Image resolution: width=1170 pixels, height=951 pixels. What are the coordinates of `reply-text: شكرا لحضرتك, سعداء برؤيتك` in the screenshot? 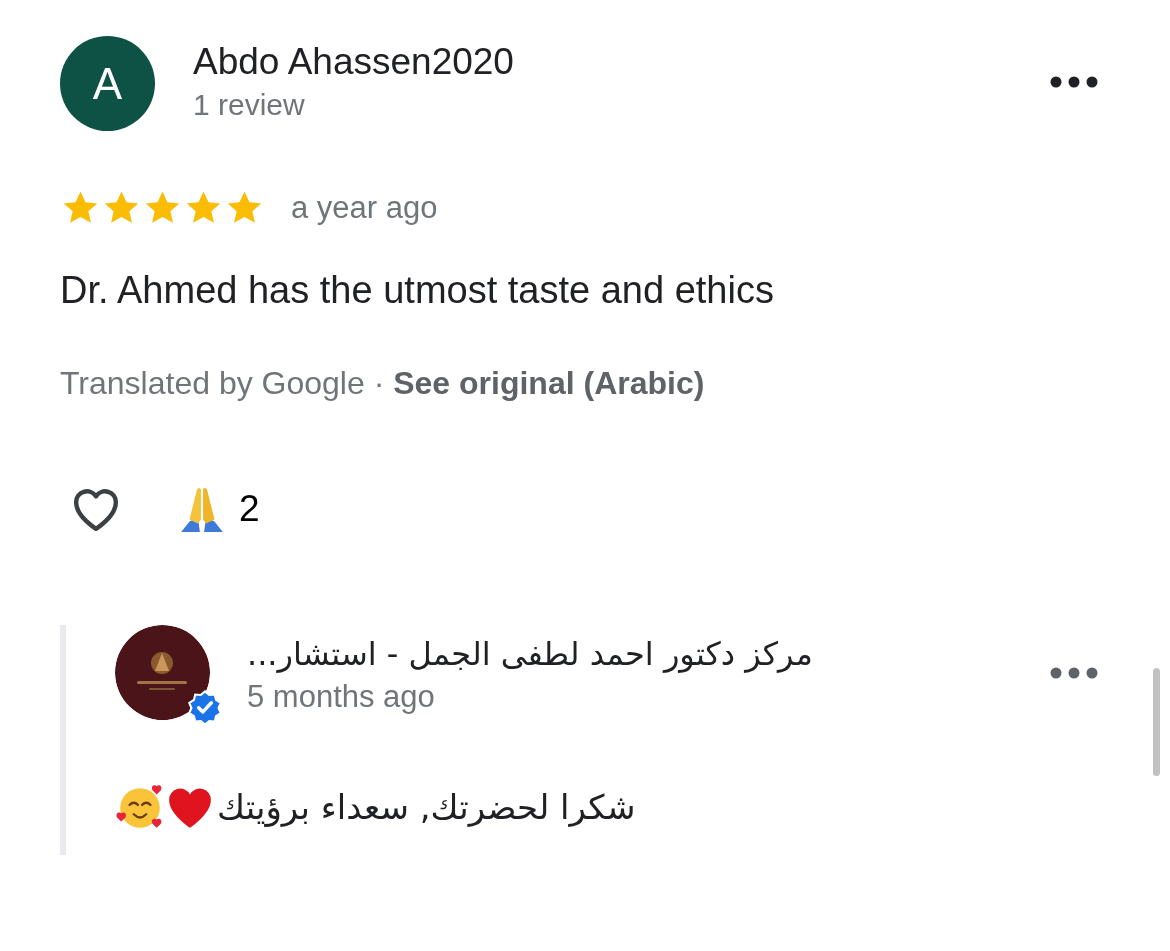 It's located at (426, 807).